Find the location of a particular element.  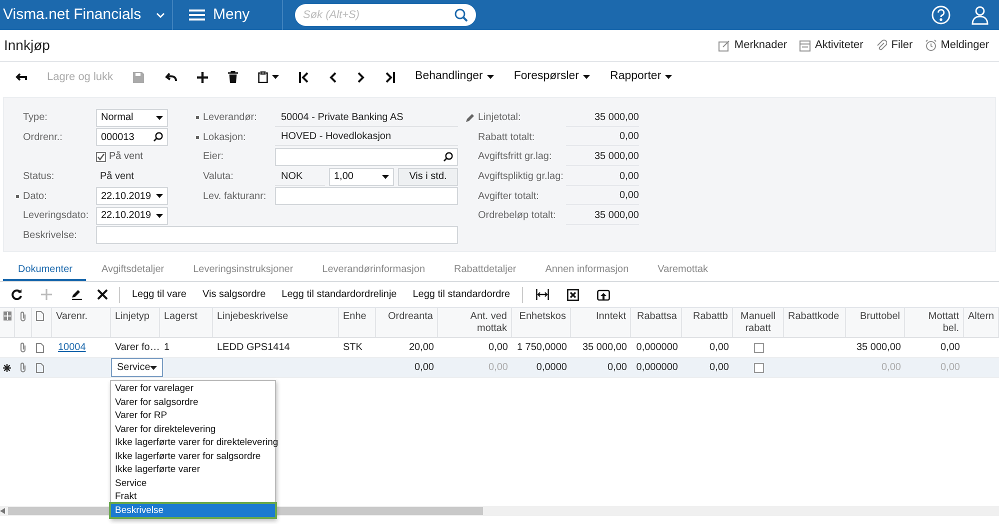

total-label: Rabatt totalt: is located at coordinates (507, 137).